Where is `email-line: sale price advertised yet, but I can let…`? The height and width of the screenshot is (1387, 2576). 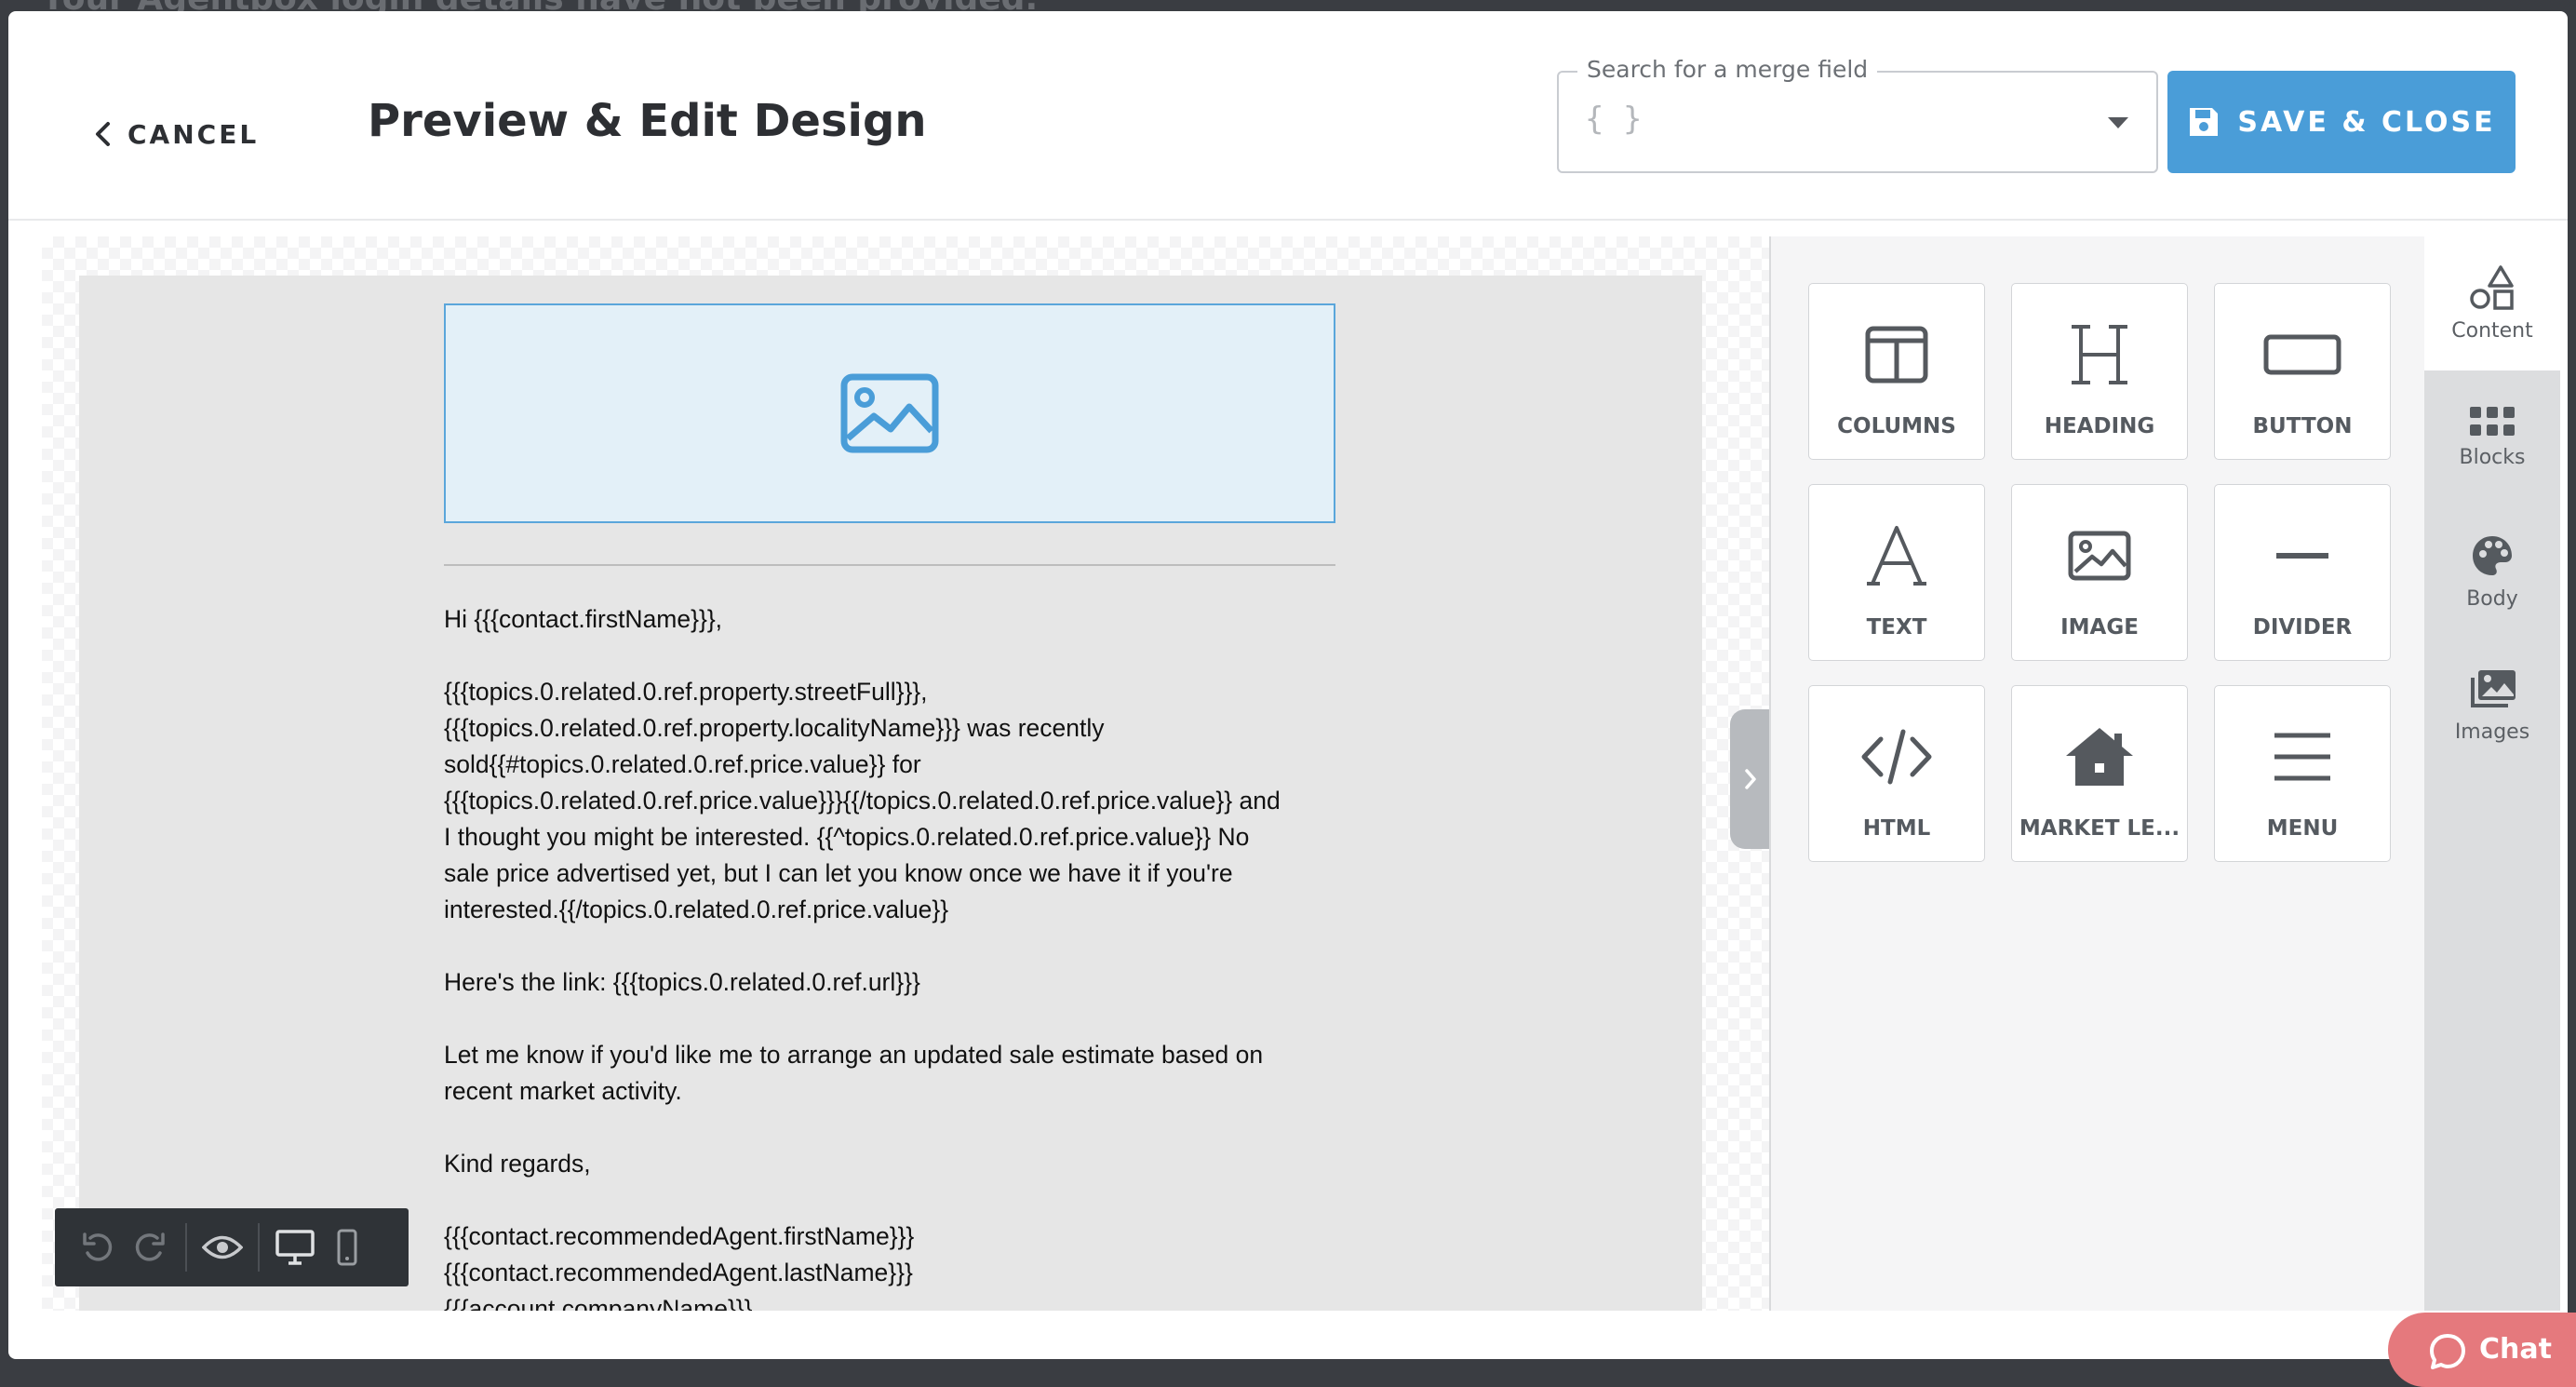 email-line: sale price advertised yet, but I can let… is located at coordinates (838, 873).